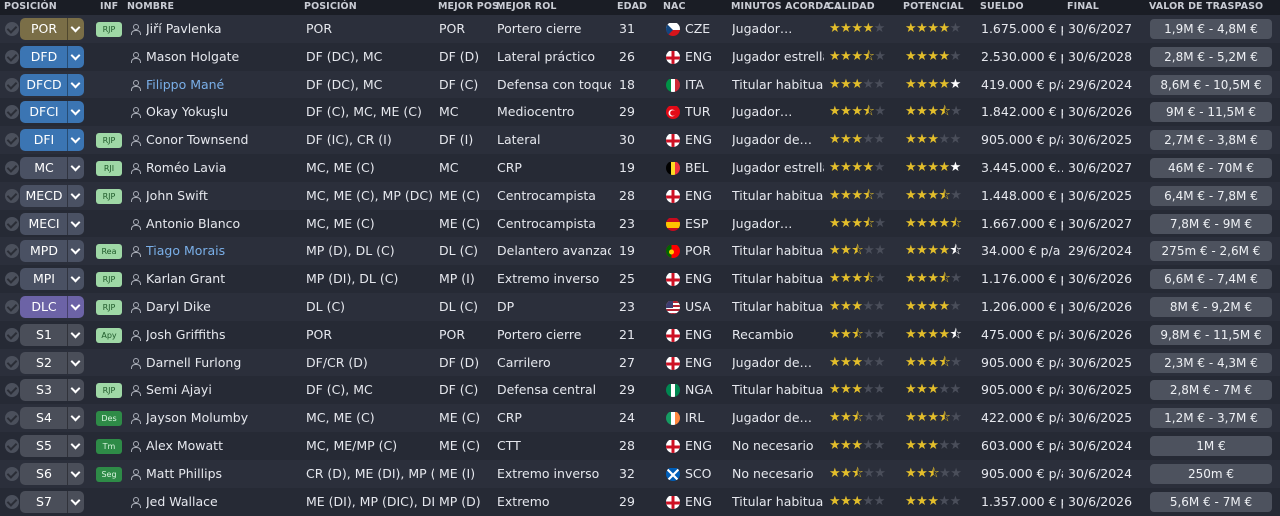  Describe the element at coordinates (330, 6) in the screenshot. I see `col-posicion-2: POSICIÓN` at that location.